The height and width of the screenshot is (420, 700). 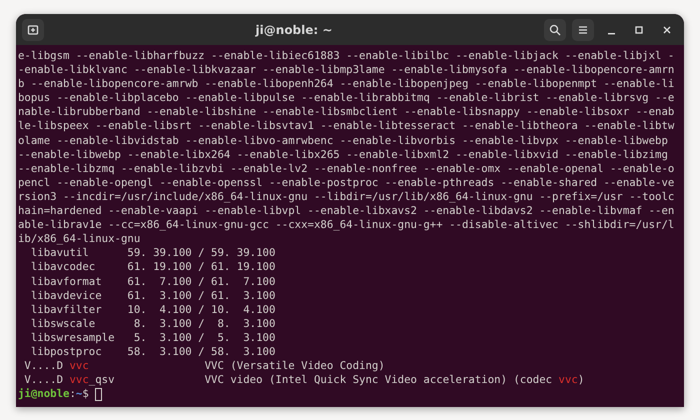 What do you see at coordinates (153, 267) in the screenshot?
I see `terminal-line: libavcodec 61. 19.100 / 61. 19.100` at bounding box center [153, 267].